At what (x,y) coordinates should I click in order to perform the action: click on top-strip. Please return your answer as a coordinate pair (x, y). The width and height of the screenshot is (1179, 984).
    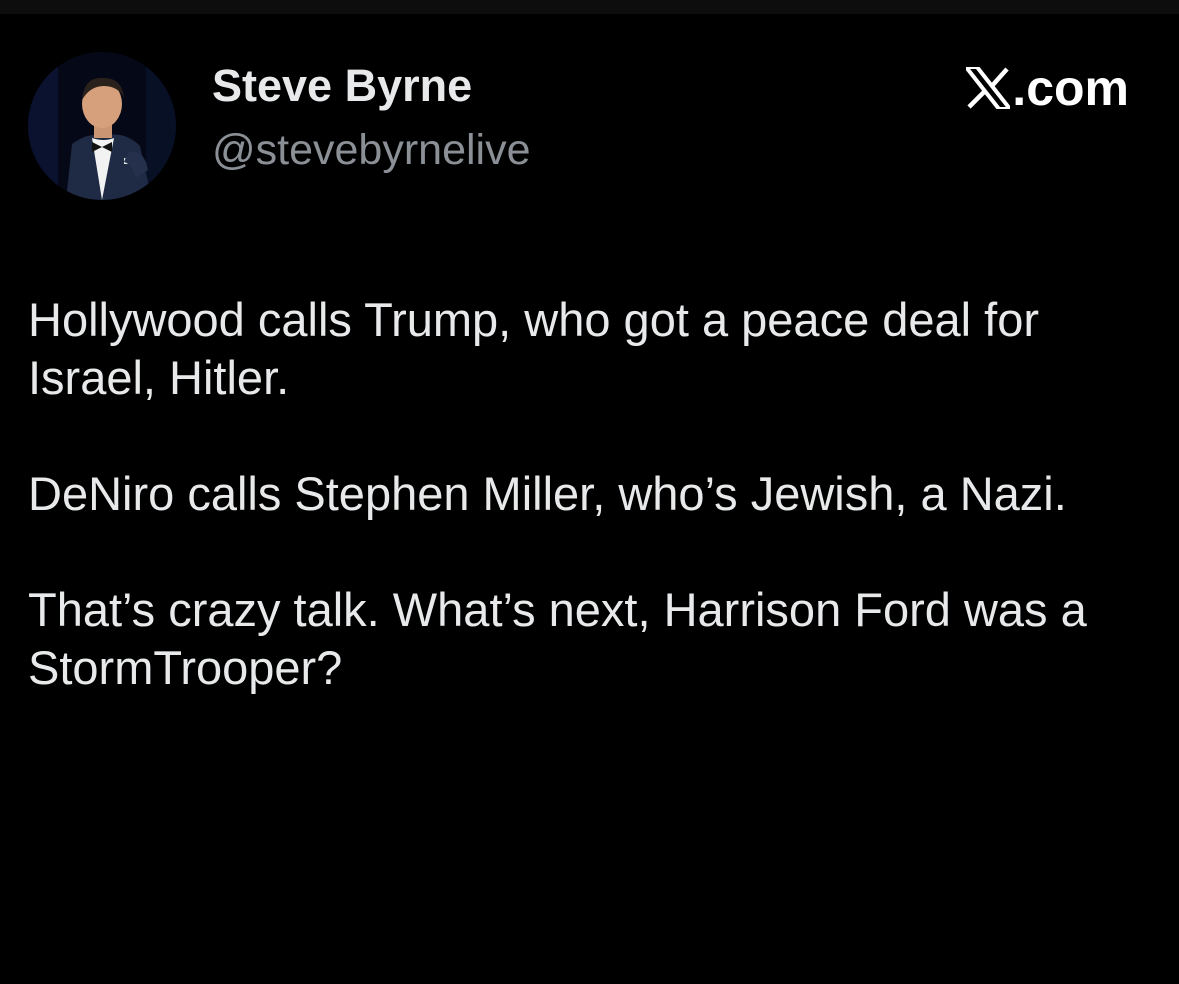
    Looking at the image, I should click on (589, 7).